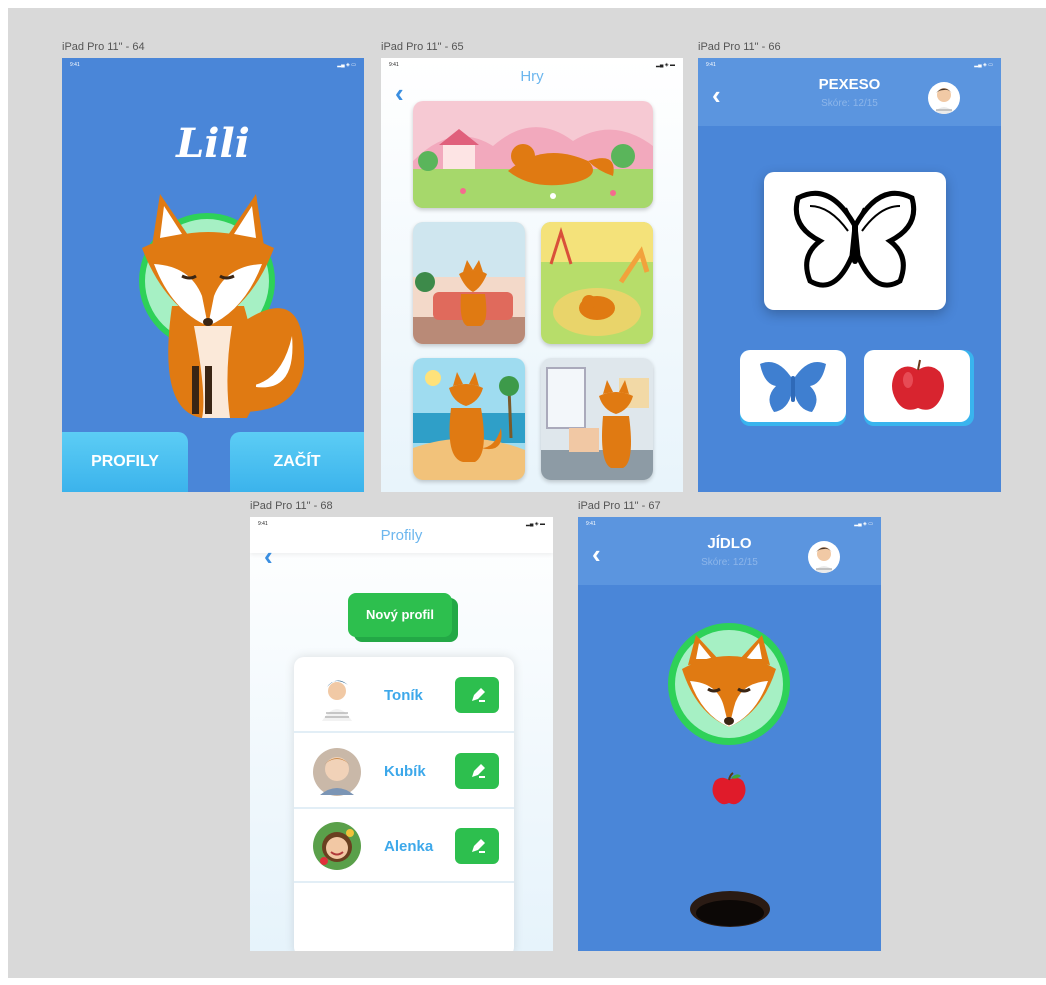  I want to click on game-tile-playground, so click(597, 283).